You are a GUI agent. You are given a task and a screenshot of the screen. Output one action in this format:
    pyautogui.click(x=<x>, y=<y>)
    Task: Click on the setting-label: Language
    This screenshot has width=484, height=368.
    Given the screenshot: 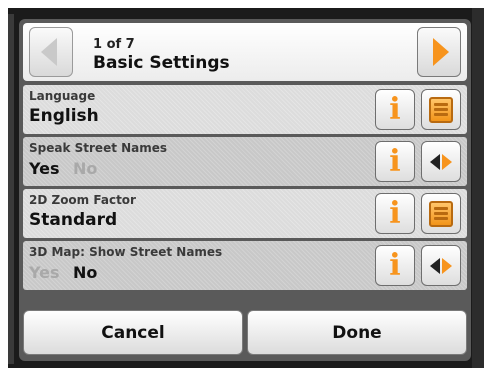 What is the action you would take?
    pyautogui.click(x=62, y=96)
    